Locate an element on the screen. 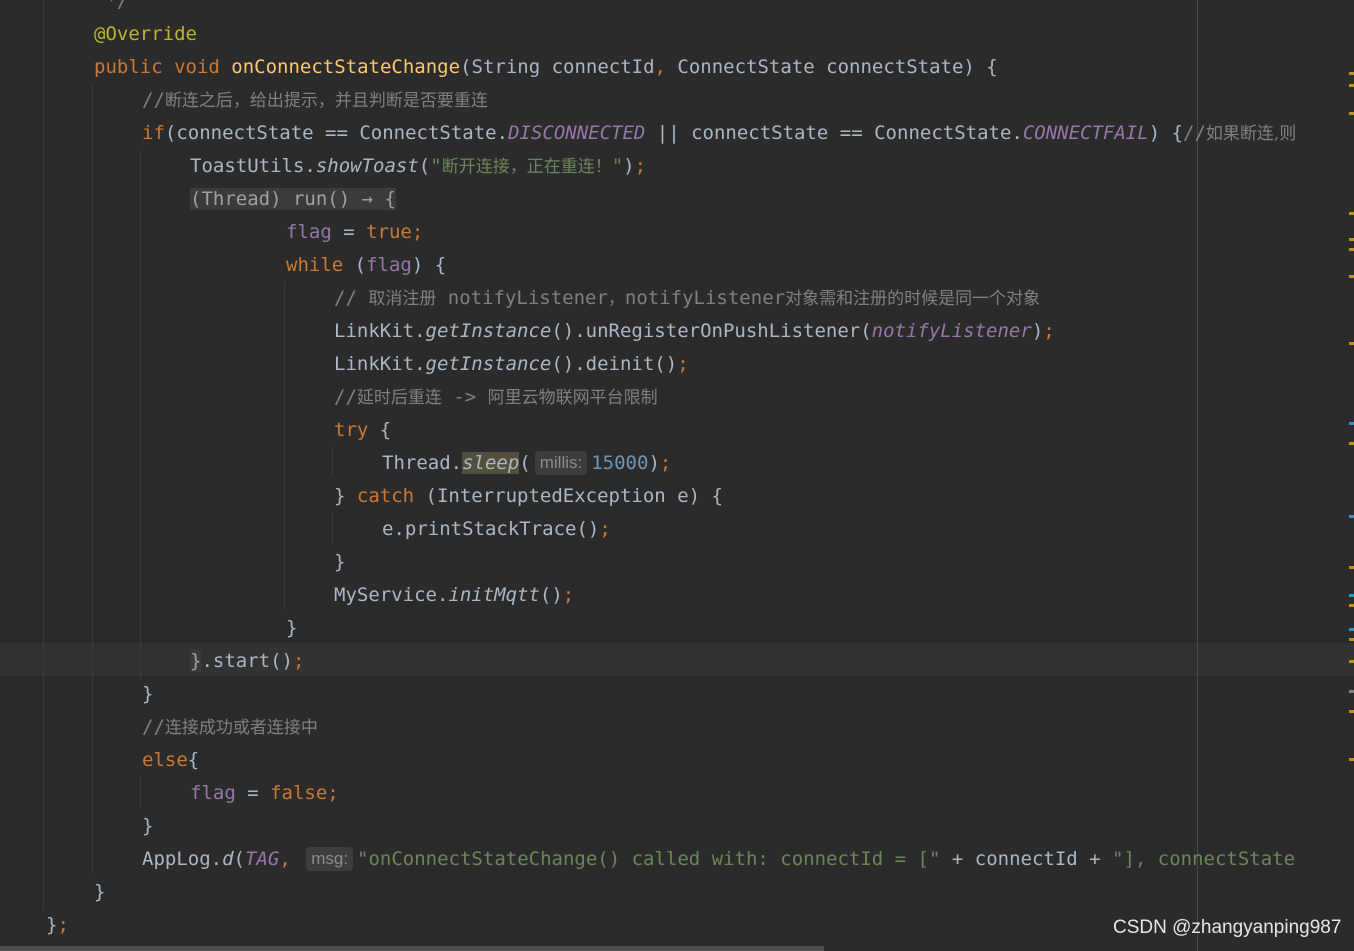  code-token: ( is located at coordinates (424, 166).